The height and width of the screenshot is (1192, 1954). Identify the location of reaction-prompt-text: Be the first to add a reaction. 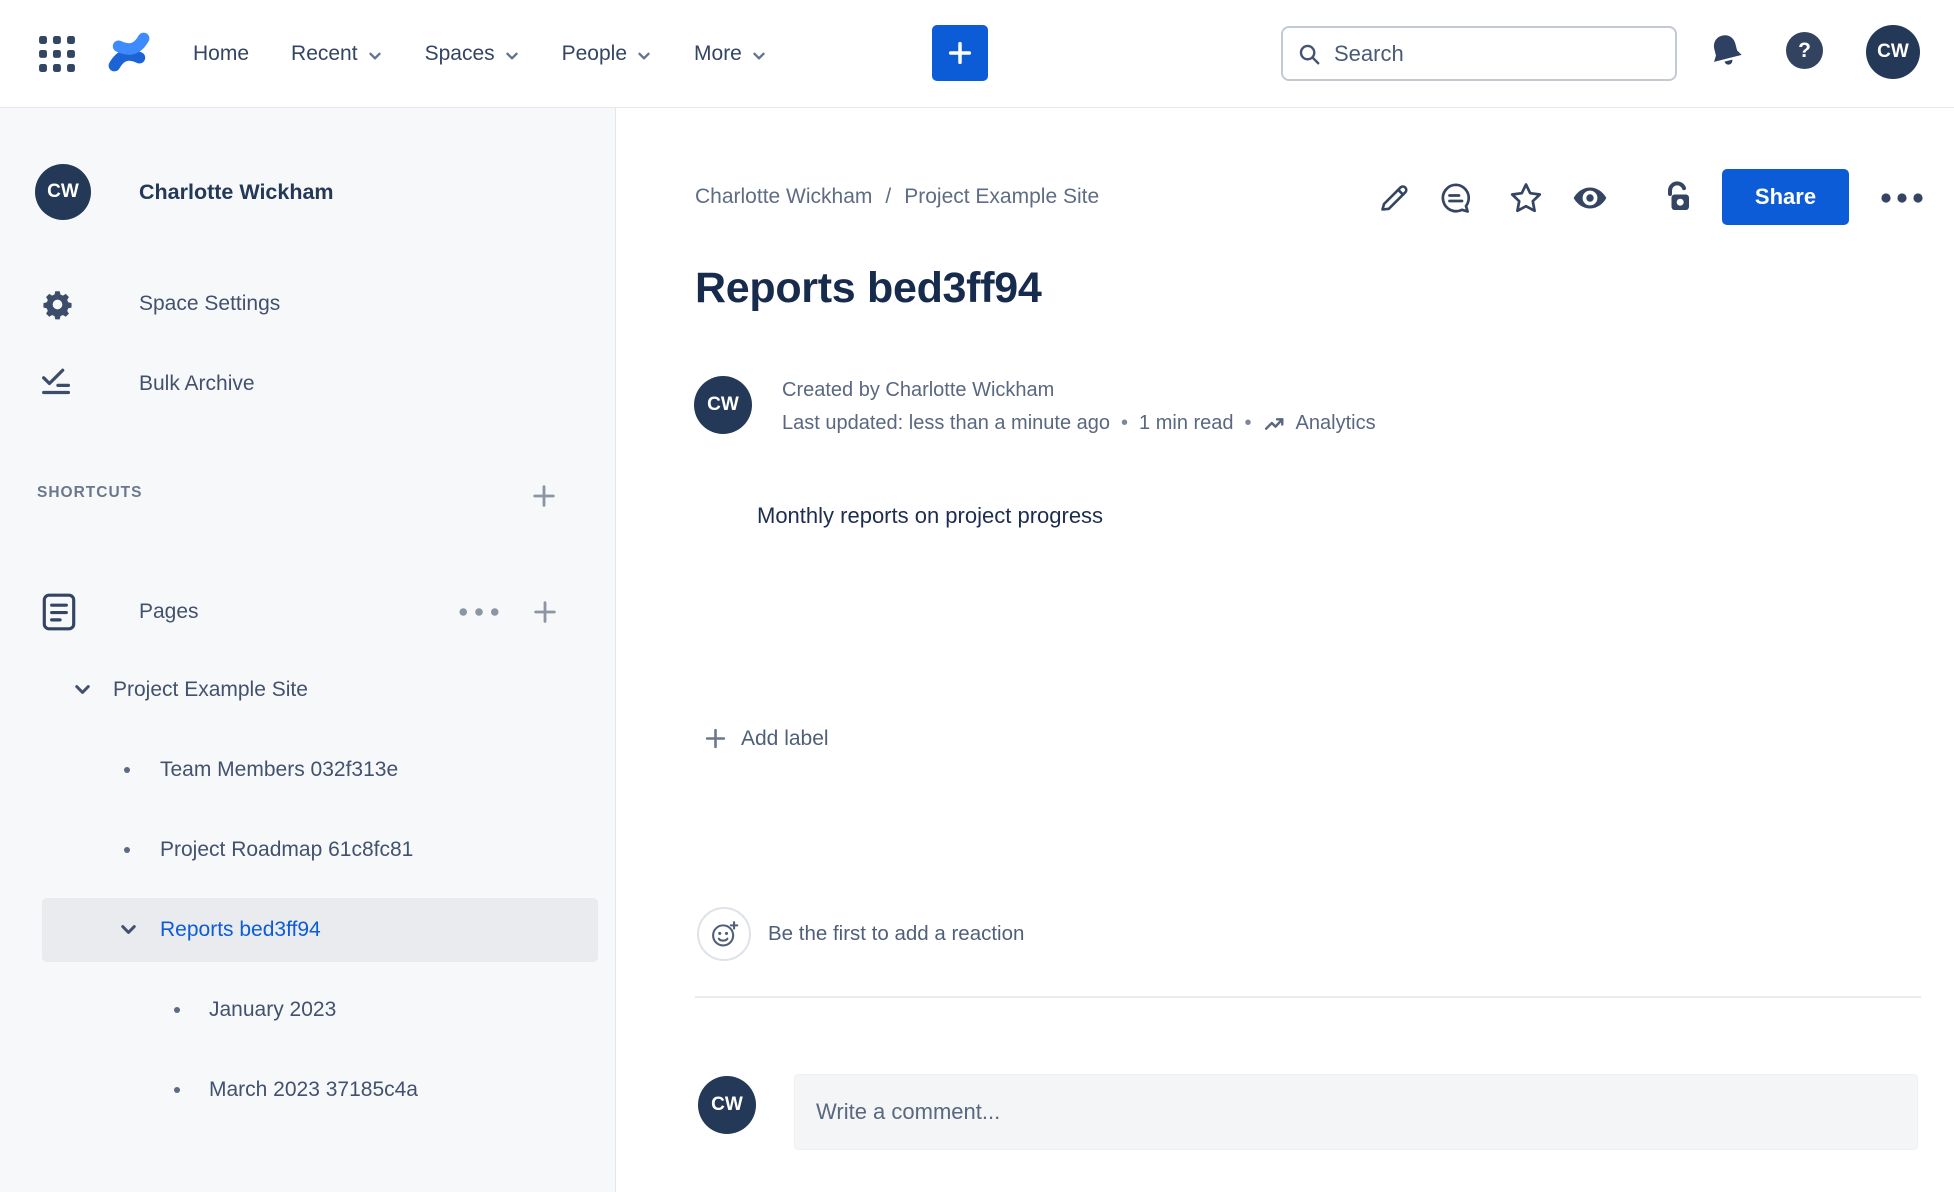
(896, 933).